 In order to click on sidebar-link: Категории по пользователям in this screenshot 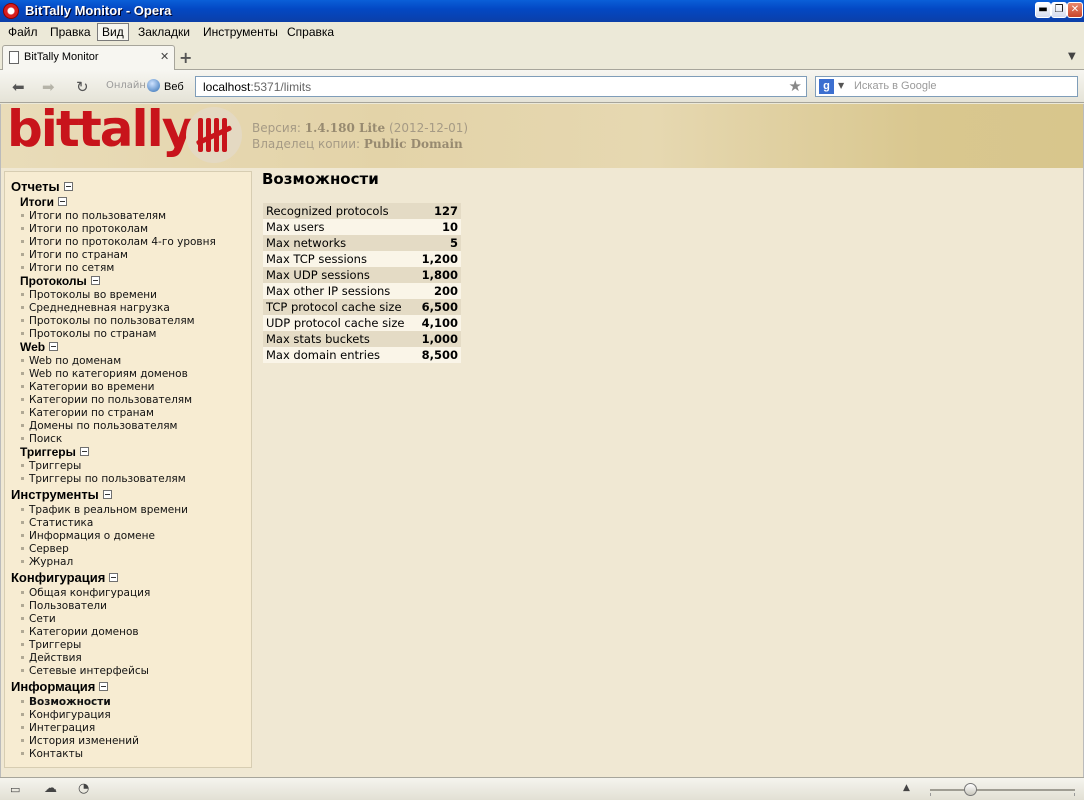, I will do `click(106, 400)`.